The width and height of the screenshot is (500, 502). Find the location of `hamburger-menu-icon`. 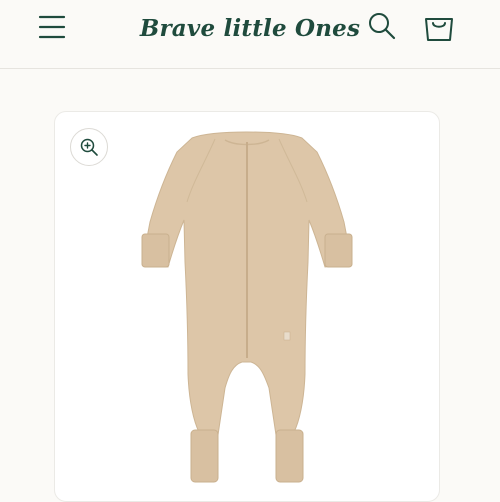

hamburger-menu-icon is located at coordinates (52, 27).